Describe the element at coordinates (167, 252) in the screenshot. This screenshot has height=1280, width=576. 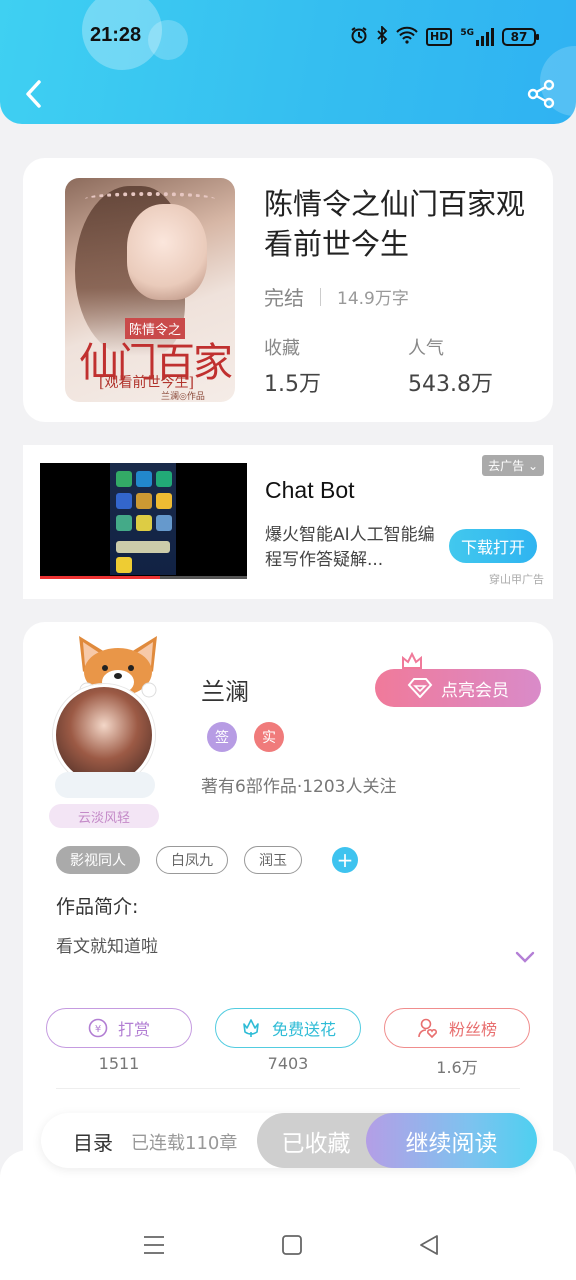
I see `cover-face` at that location.